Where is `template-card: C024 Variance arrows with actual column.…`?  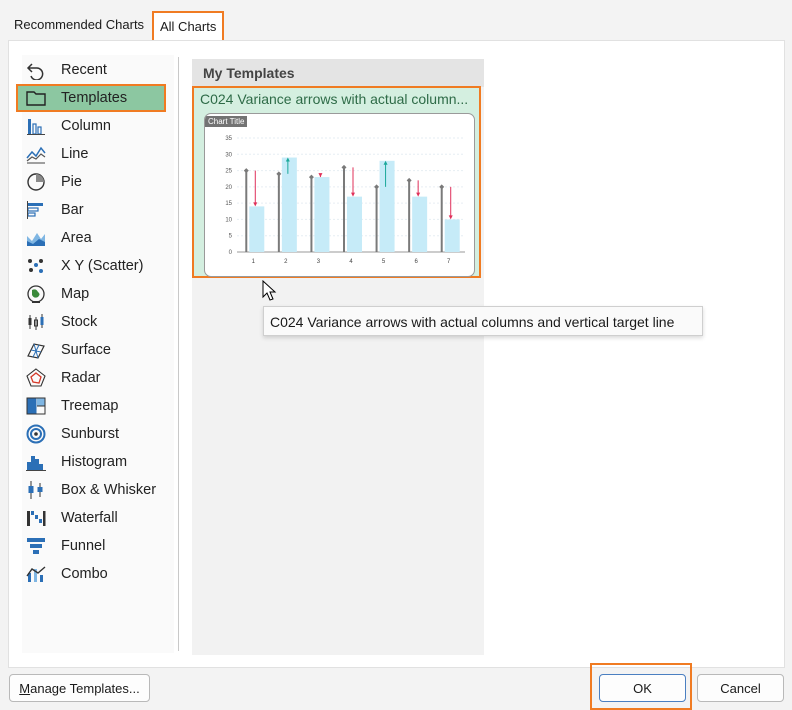 template-card: C024 Variance arrows with actual column.… is located at coordinates (336, 182).